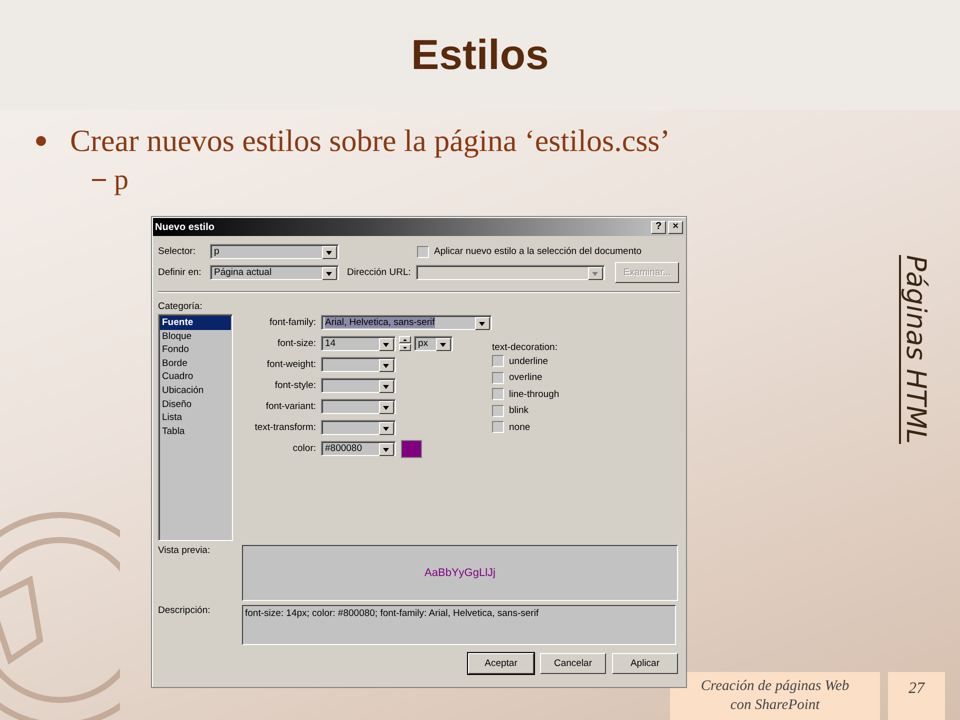 The width and height of the screenshot is (960, 720). Describe the element at coordinates (916, 696) in the screenshot. I see `page-number: 27` at that location.